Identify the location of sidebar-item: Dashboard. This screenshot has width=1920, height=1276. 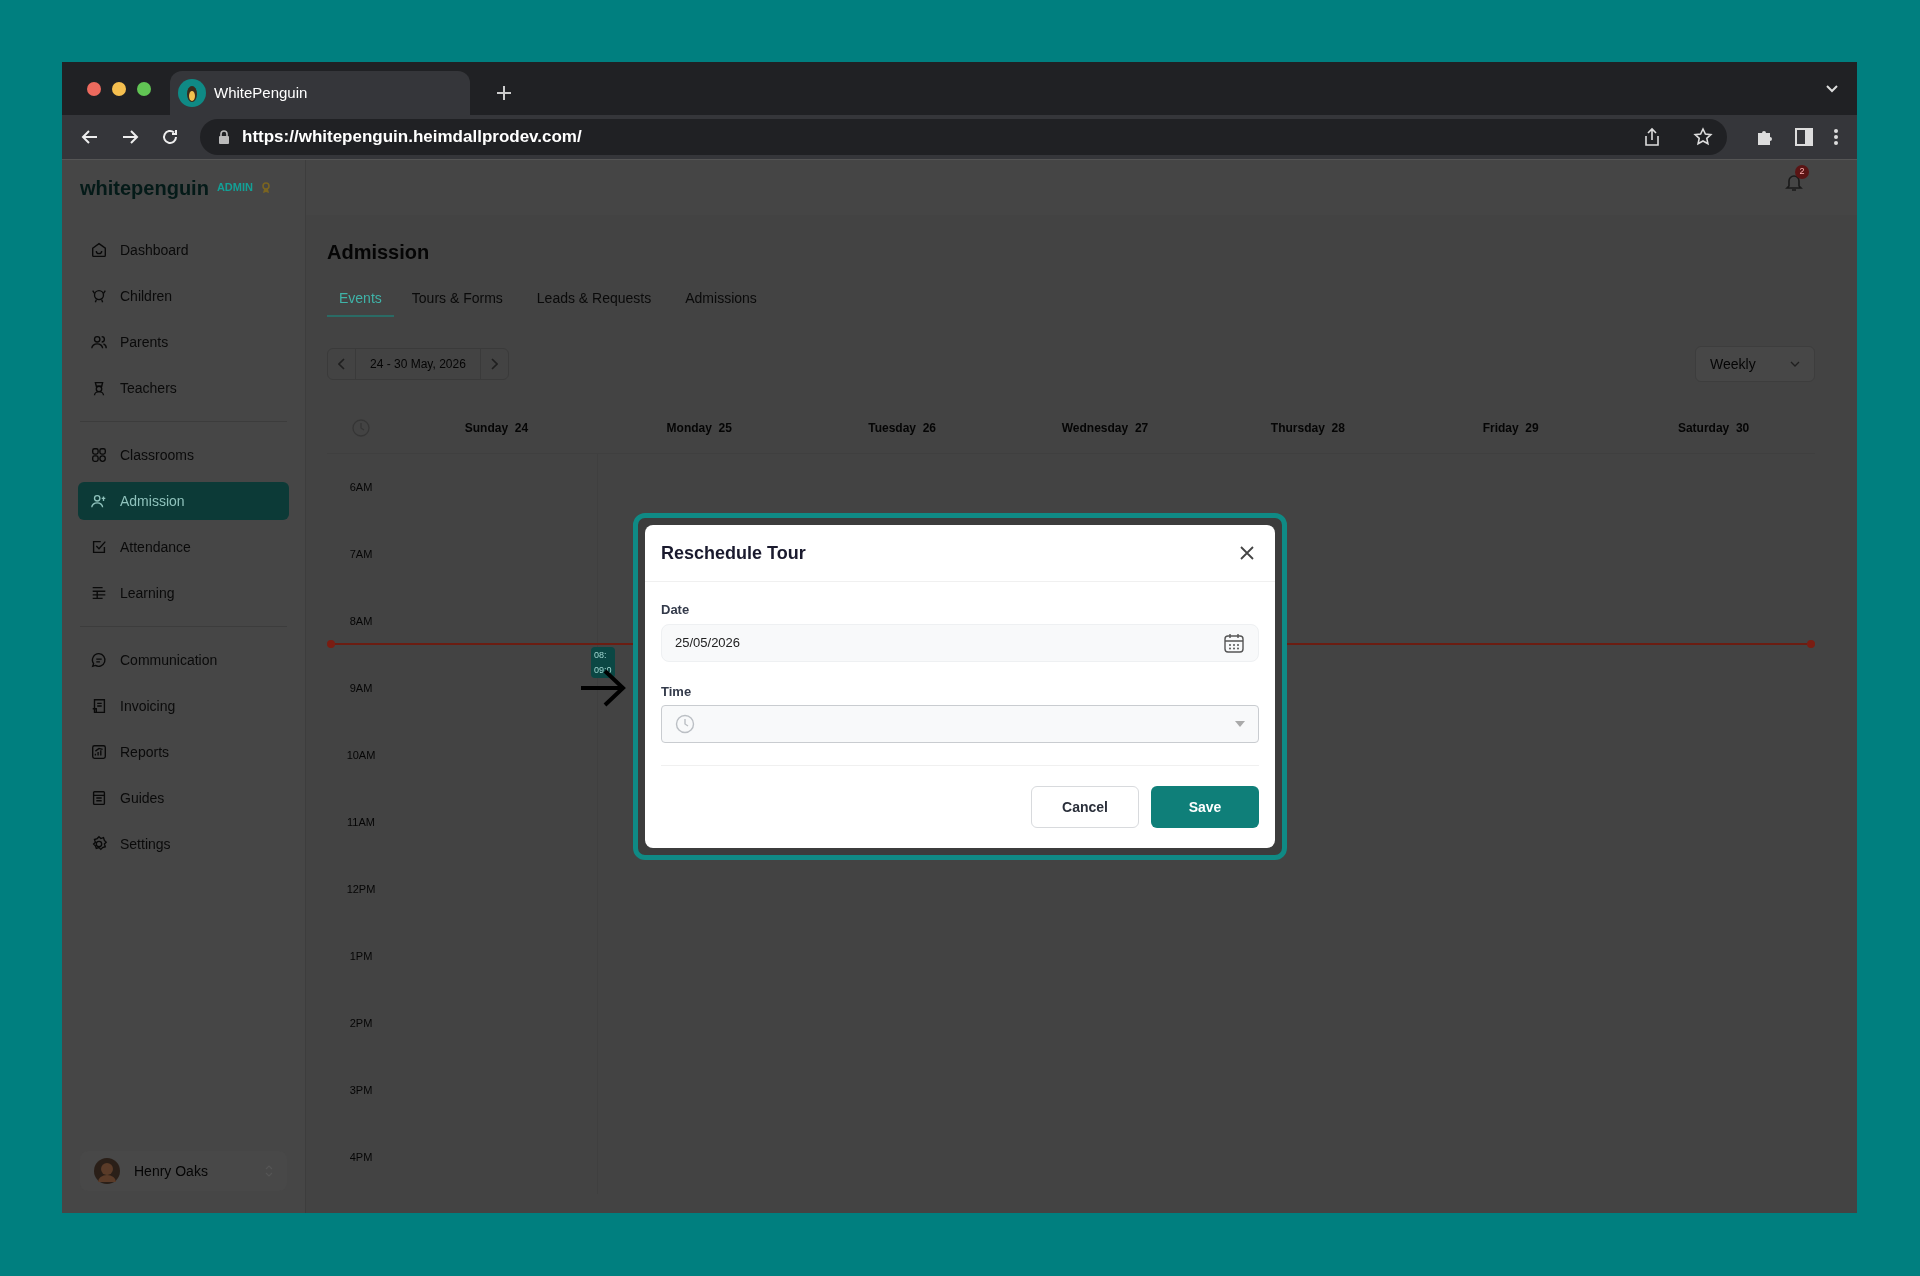
(183, 250).